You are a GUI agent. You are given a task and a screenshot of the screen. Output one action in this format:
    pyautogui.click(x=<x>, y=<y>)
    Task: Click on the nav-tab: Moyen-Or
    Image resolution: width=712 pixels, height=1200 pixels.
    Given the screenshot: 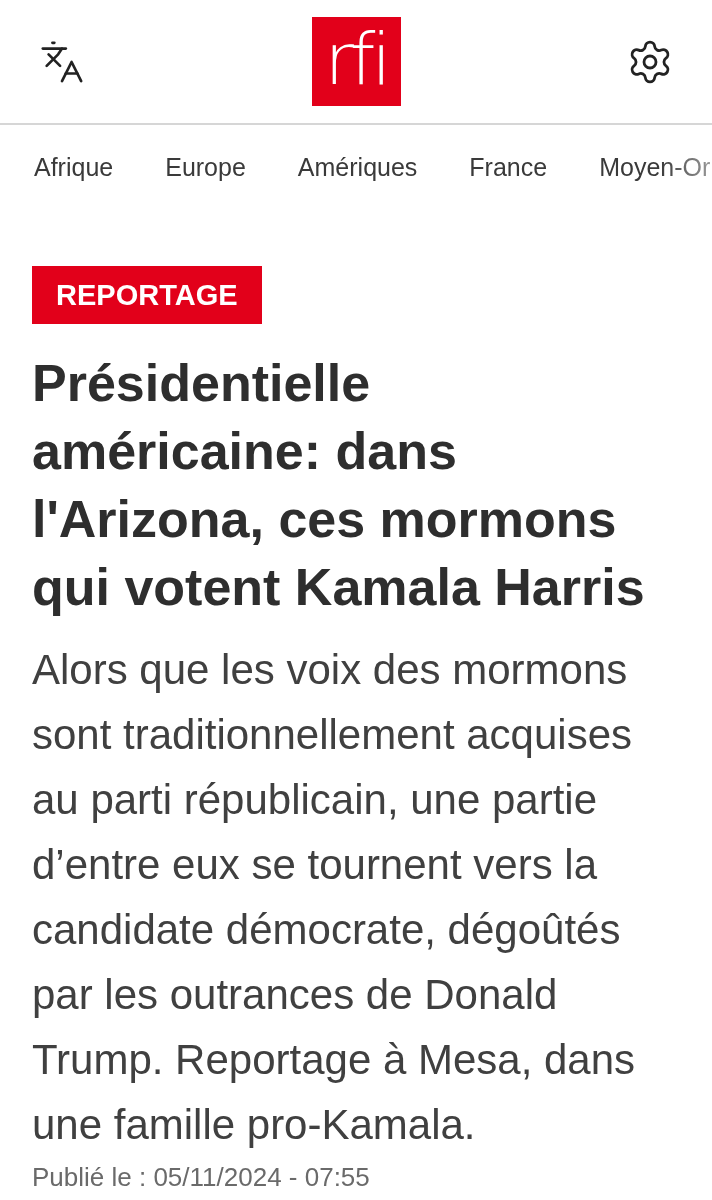 What is the action you would take?
    pyautogui.click(x=655, y=169)
    